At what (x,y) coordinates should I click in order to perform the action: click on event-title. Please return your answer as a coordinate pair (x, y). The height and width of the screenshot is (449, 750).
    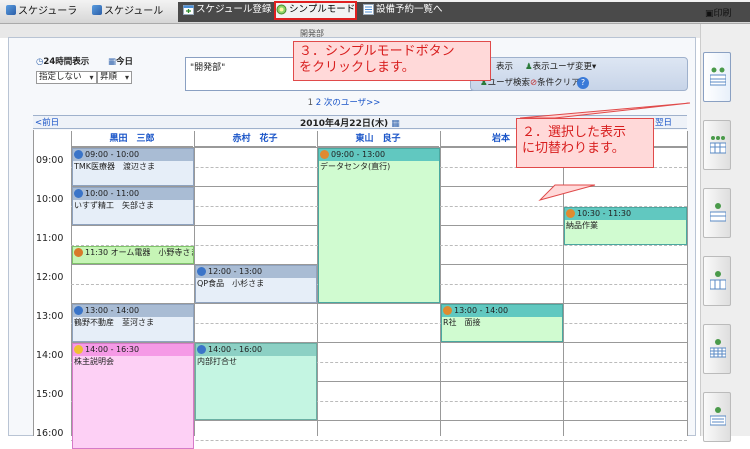
    Looking at the image, I should click on (133, 261).